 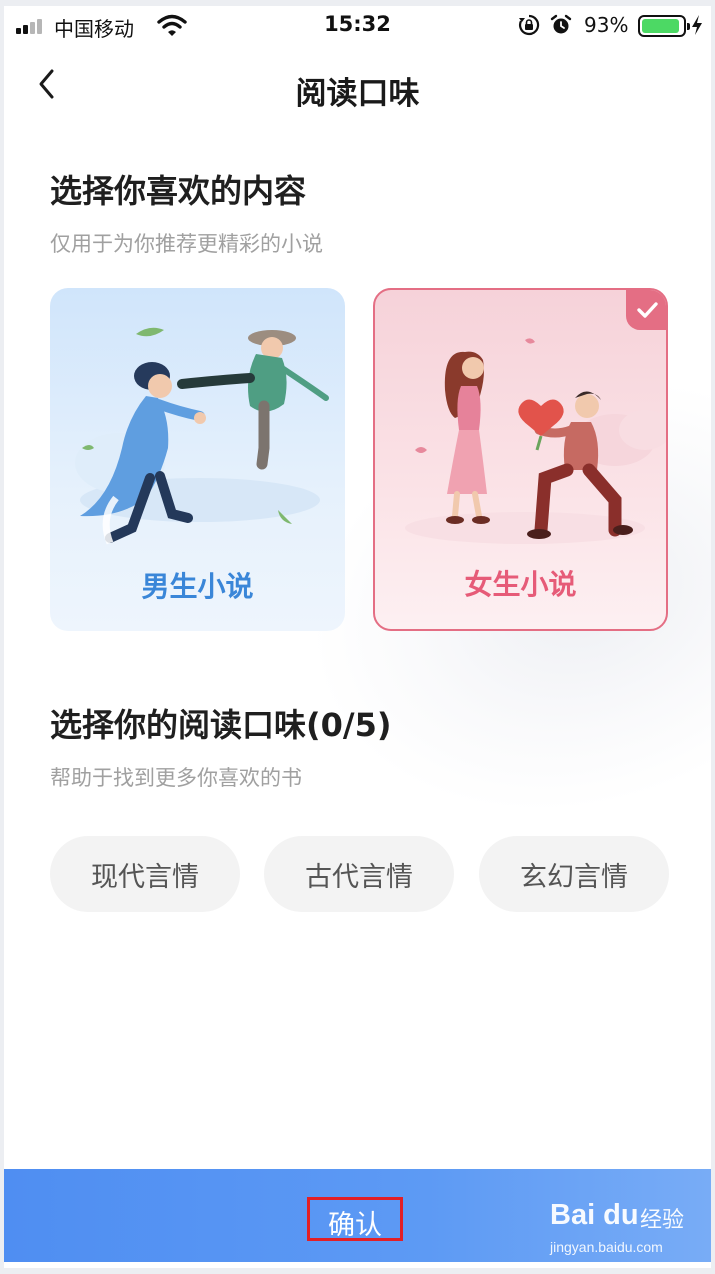 What do you see at coordinates (186, 244) in the screenshot?
I see `content-section-subtitle: 仅用于为你推荐更精彩的小说` at bounding box center [186, 244].